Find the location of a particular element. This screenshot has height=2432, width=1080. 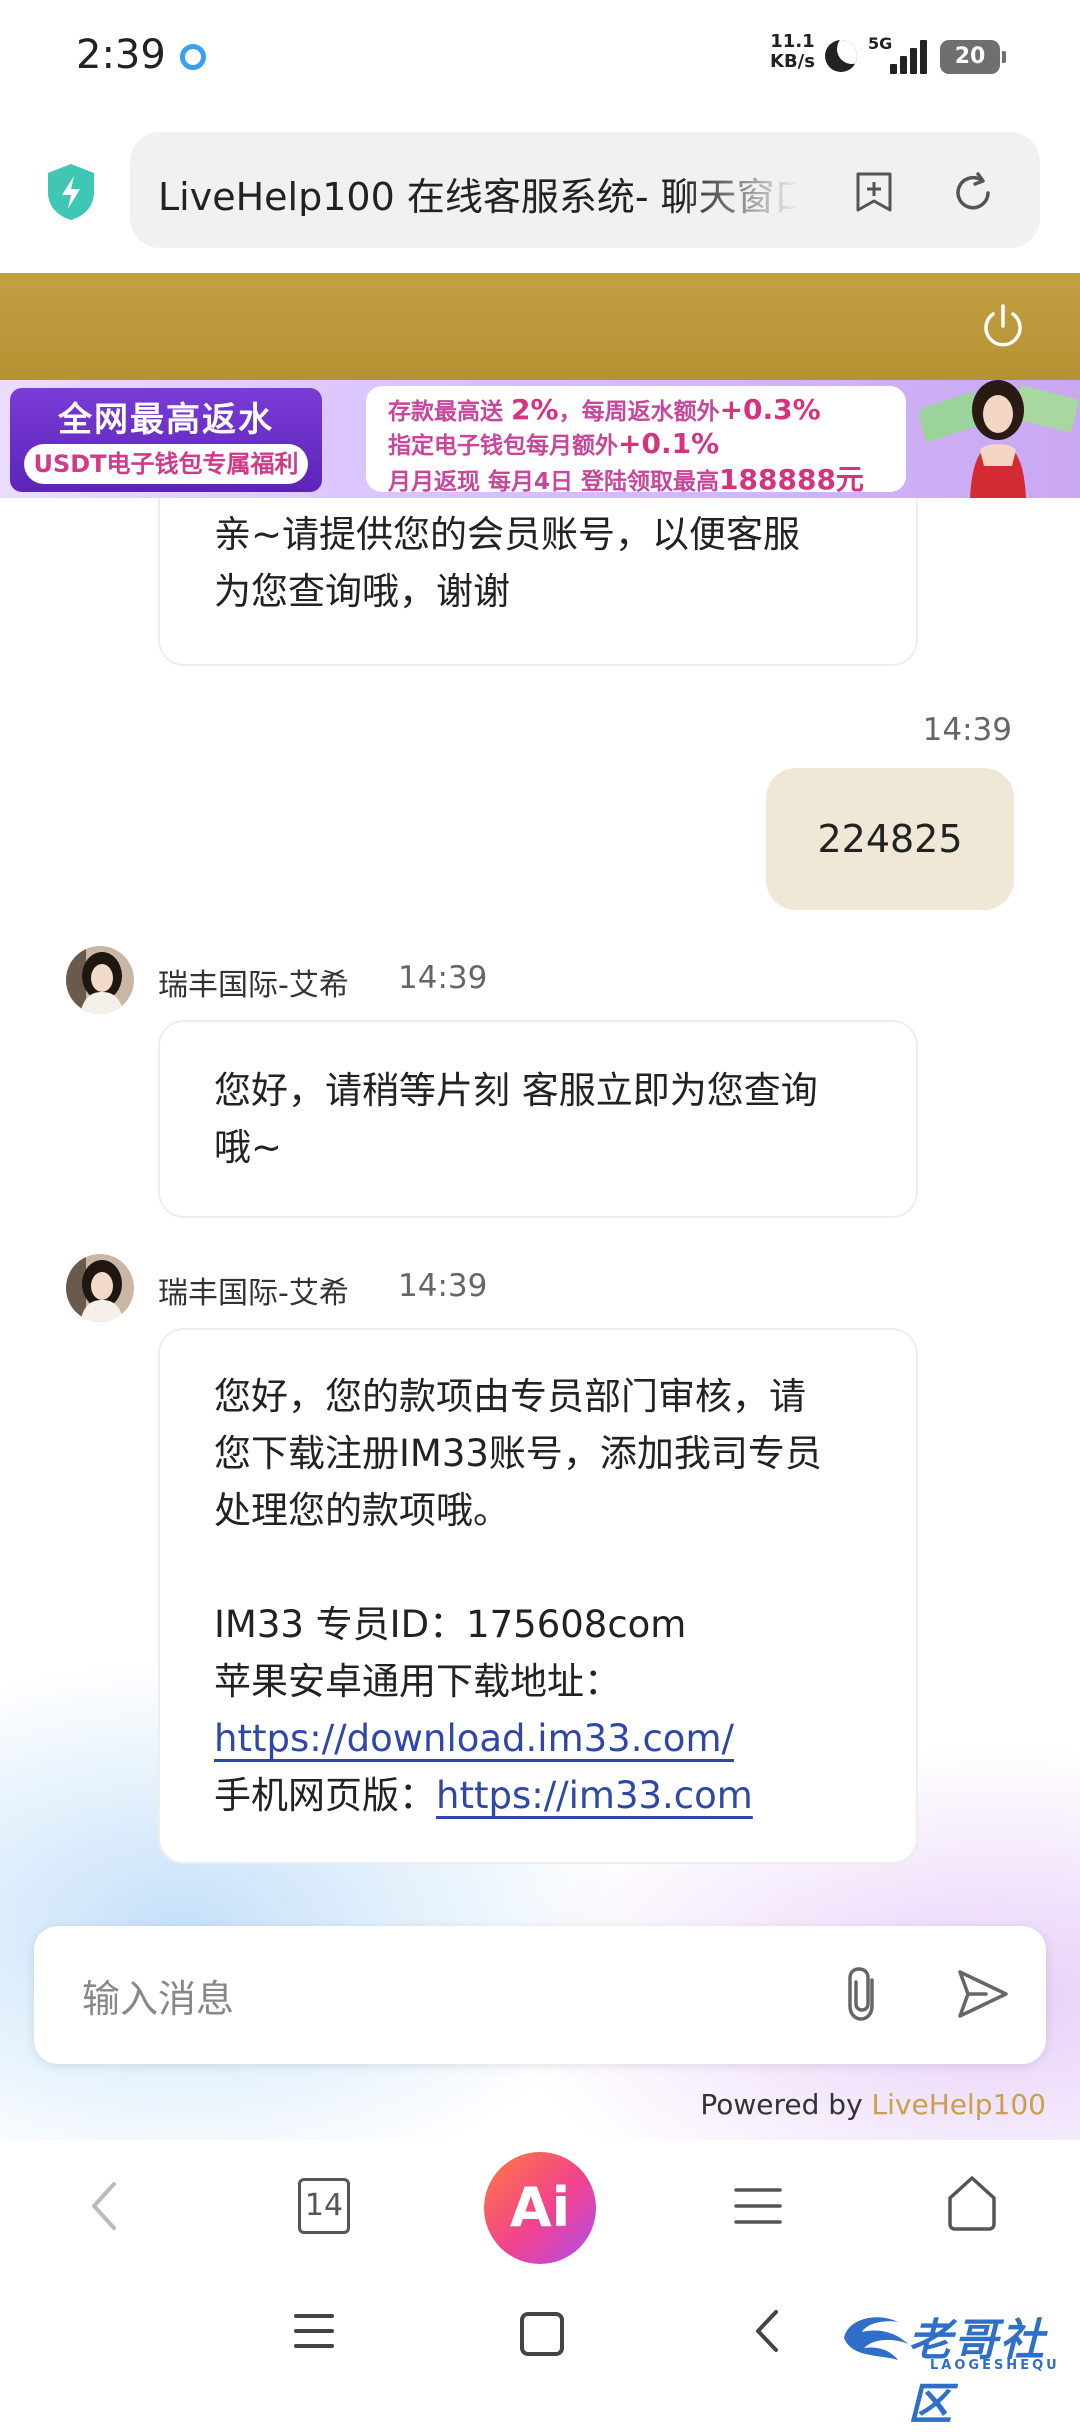

watermark-logo: 老哥社区 LAOGESHEQU is located at coordinates (951, 2365).